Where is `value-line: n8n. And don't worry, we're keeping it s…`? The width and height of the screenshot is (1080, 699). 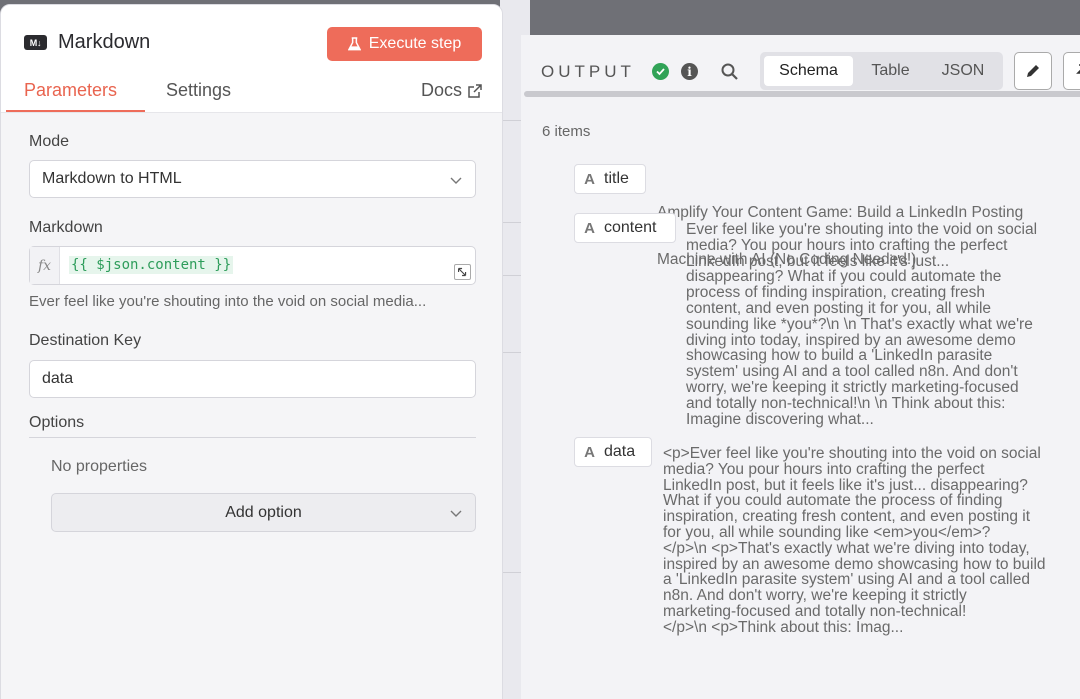 value-line: n8n. And don't worry, we're keeping it s… is located at coordinates (815, 596).